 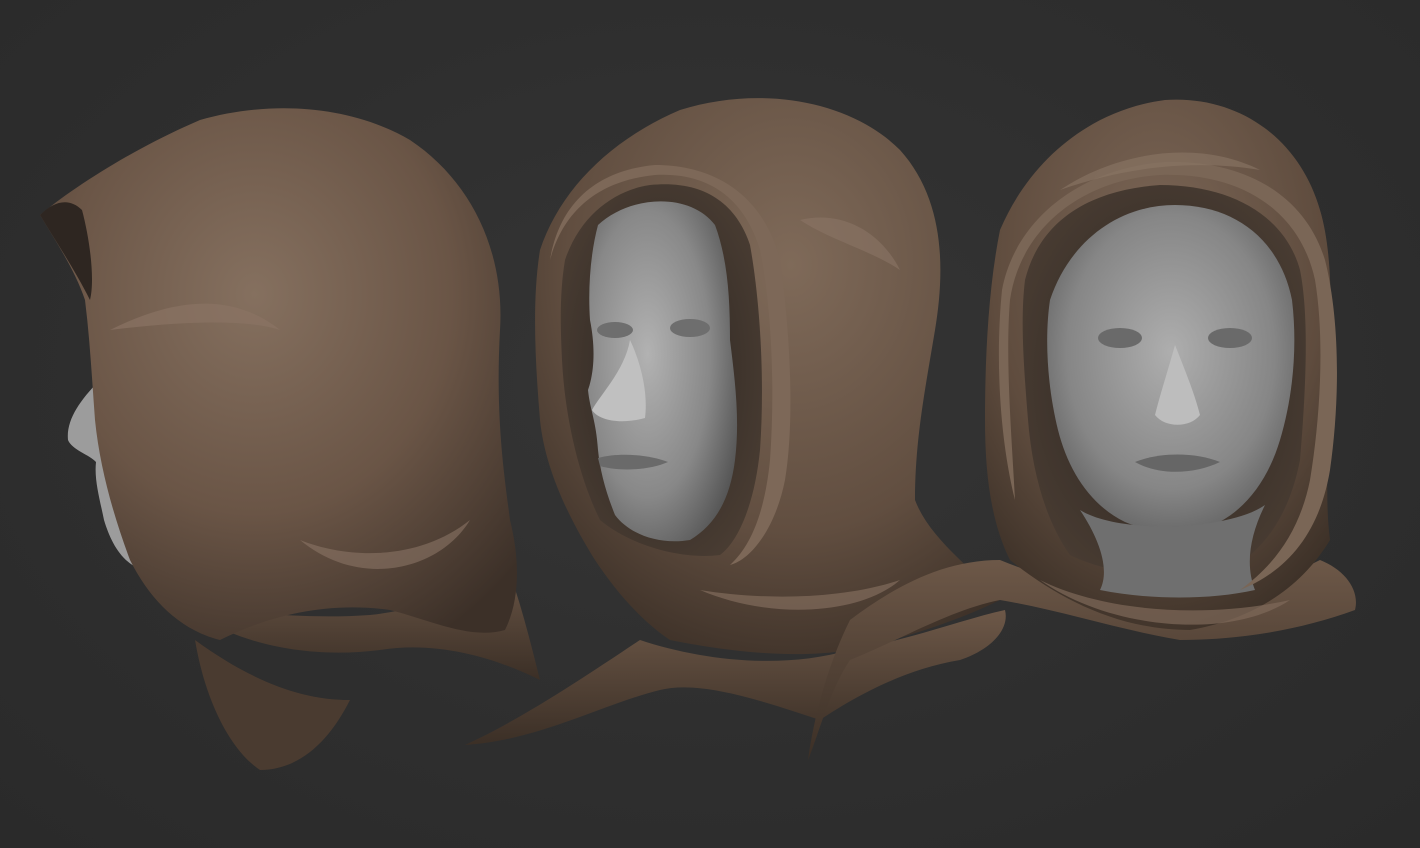 I want to click on front-view-left-eye, so click(x=1120, y=338).